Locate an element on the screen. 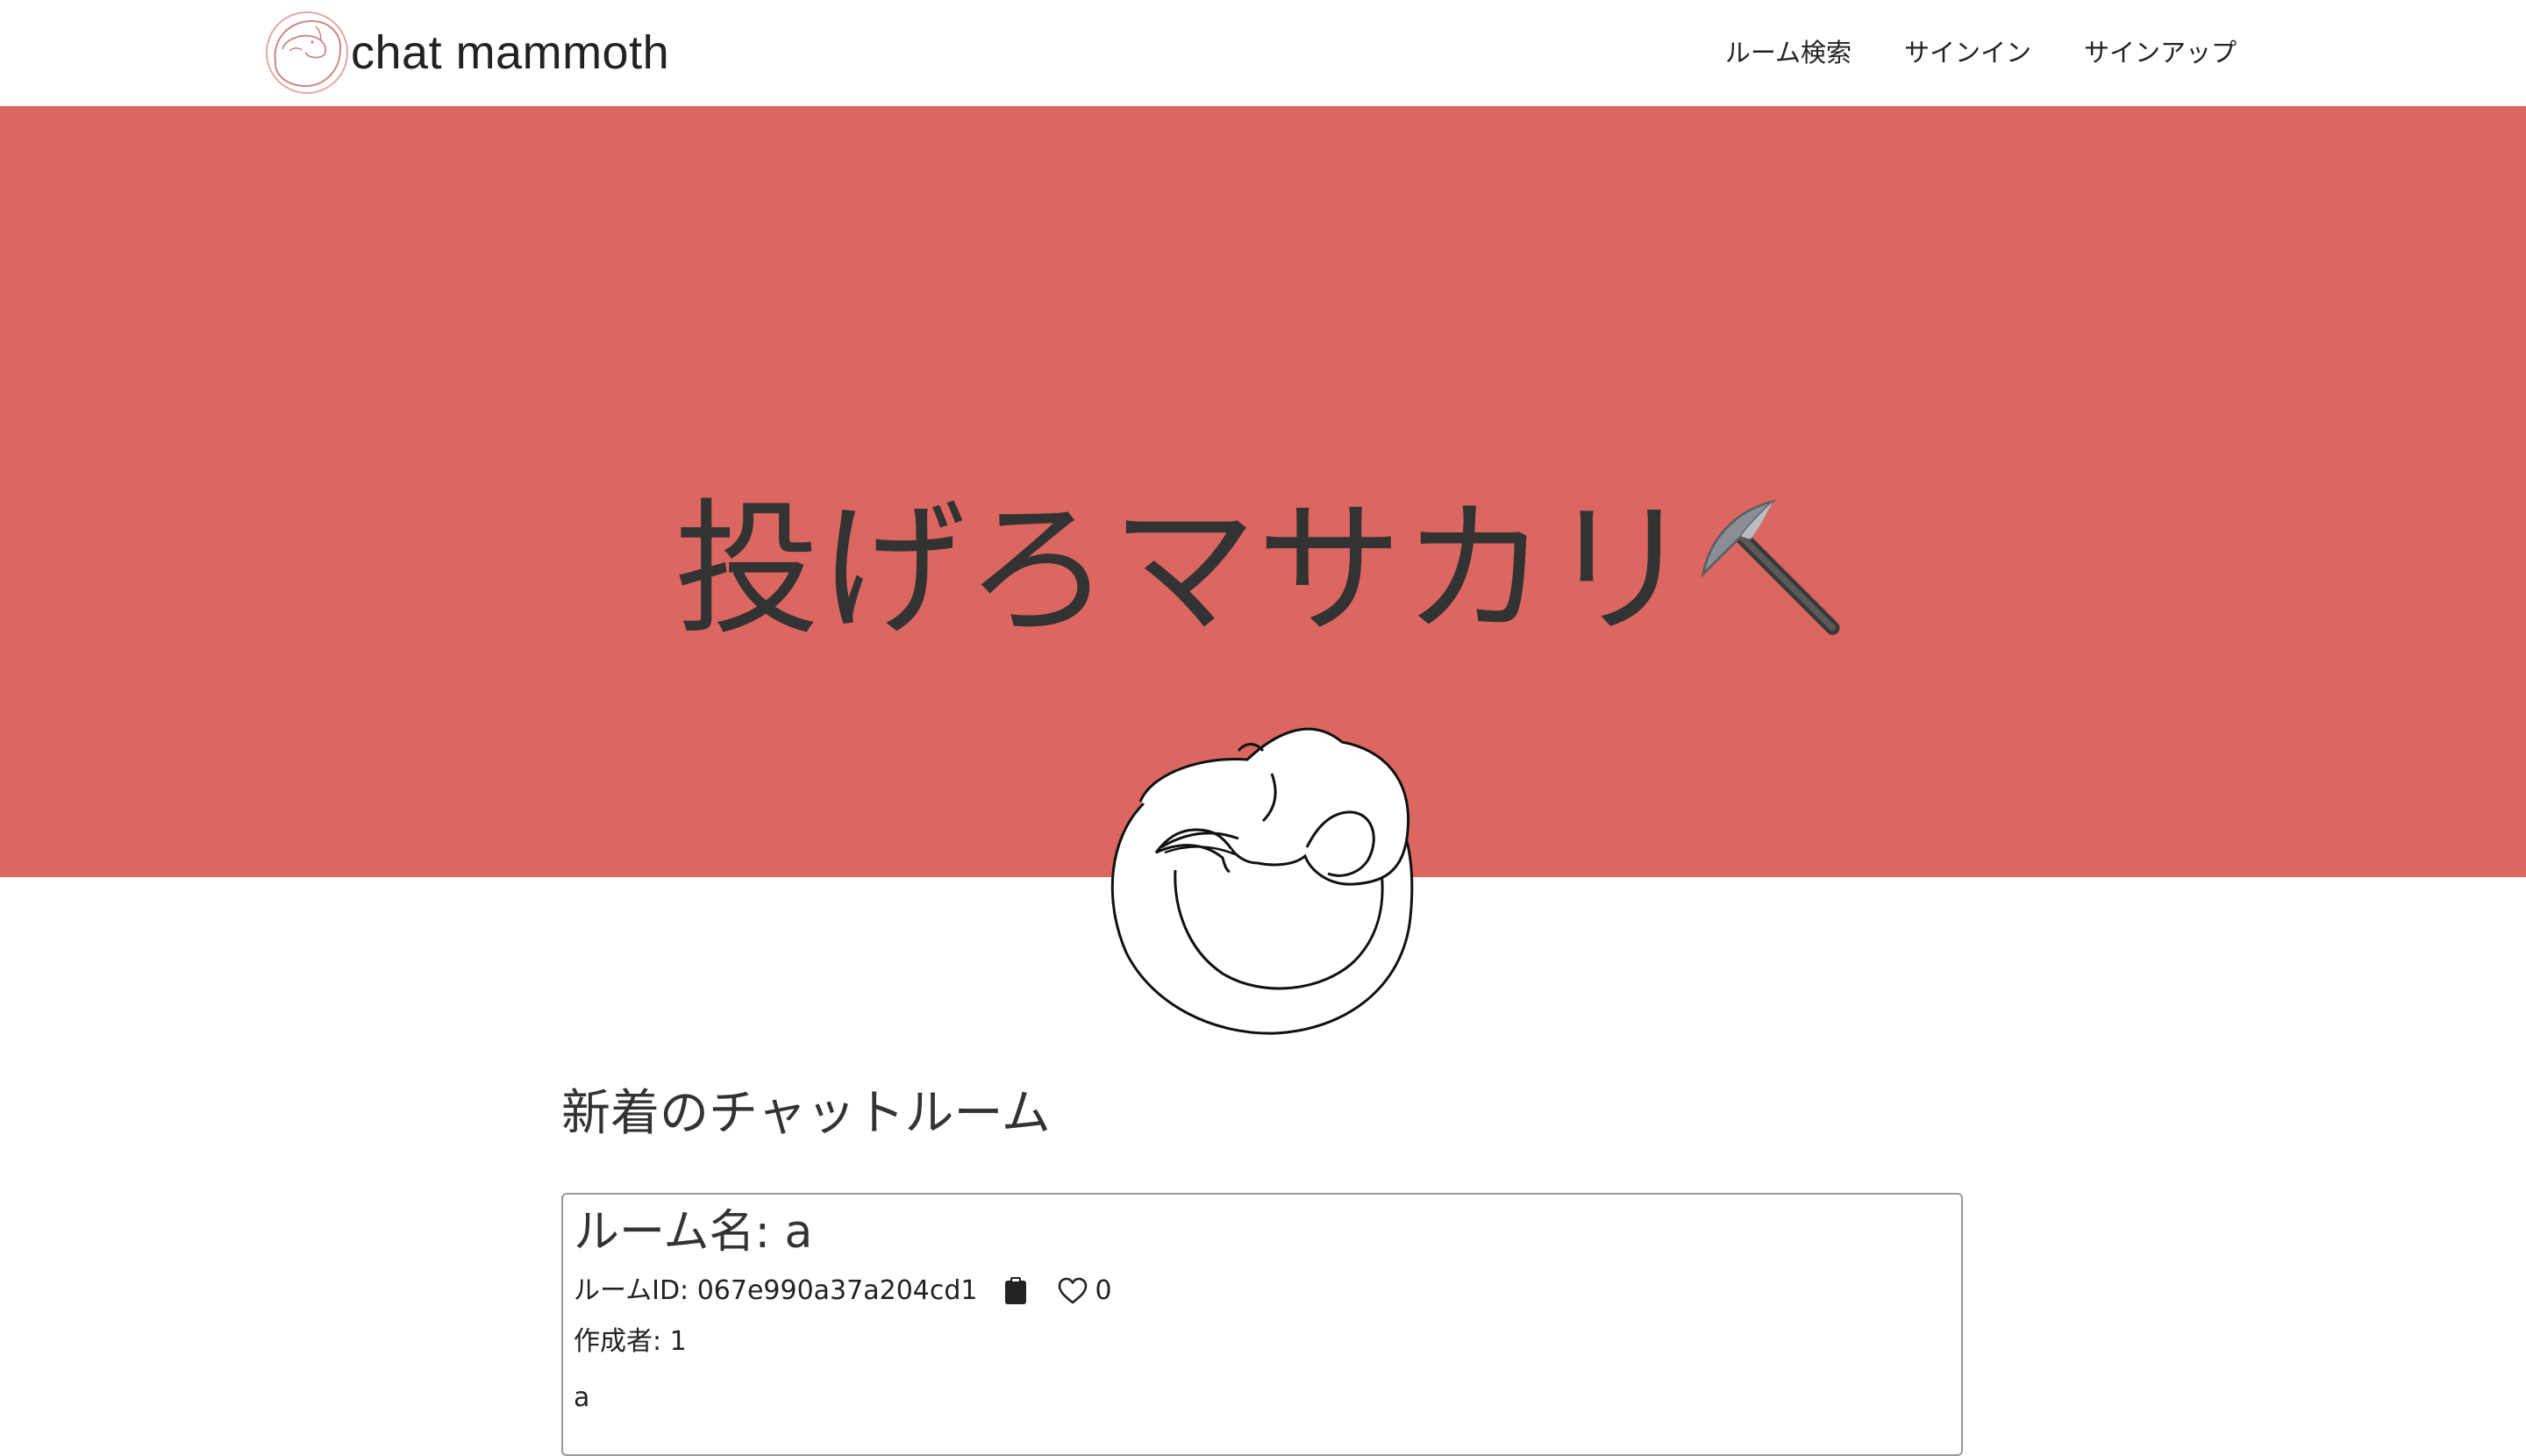 Image resolution: width=2526 pixels, height=1456 pixels. brand-link: chat mammoth is located at coordinates (466, 52).